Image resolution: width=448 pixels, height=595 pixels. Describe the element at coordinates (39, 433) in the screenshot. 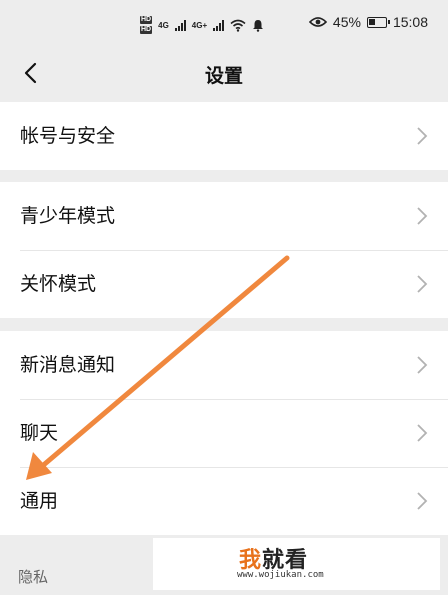

I see `menu-item-label: 聊天` at that location.